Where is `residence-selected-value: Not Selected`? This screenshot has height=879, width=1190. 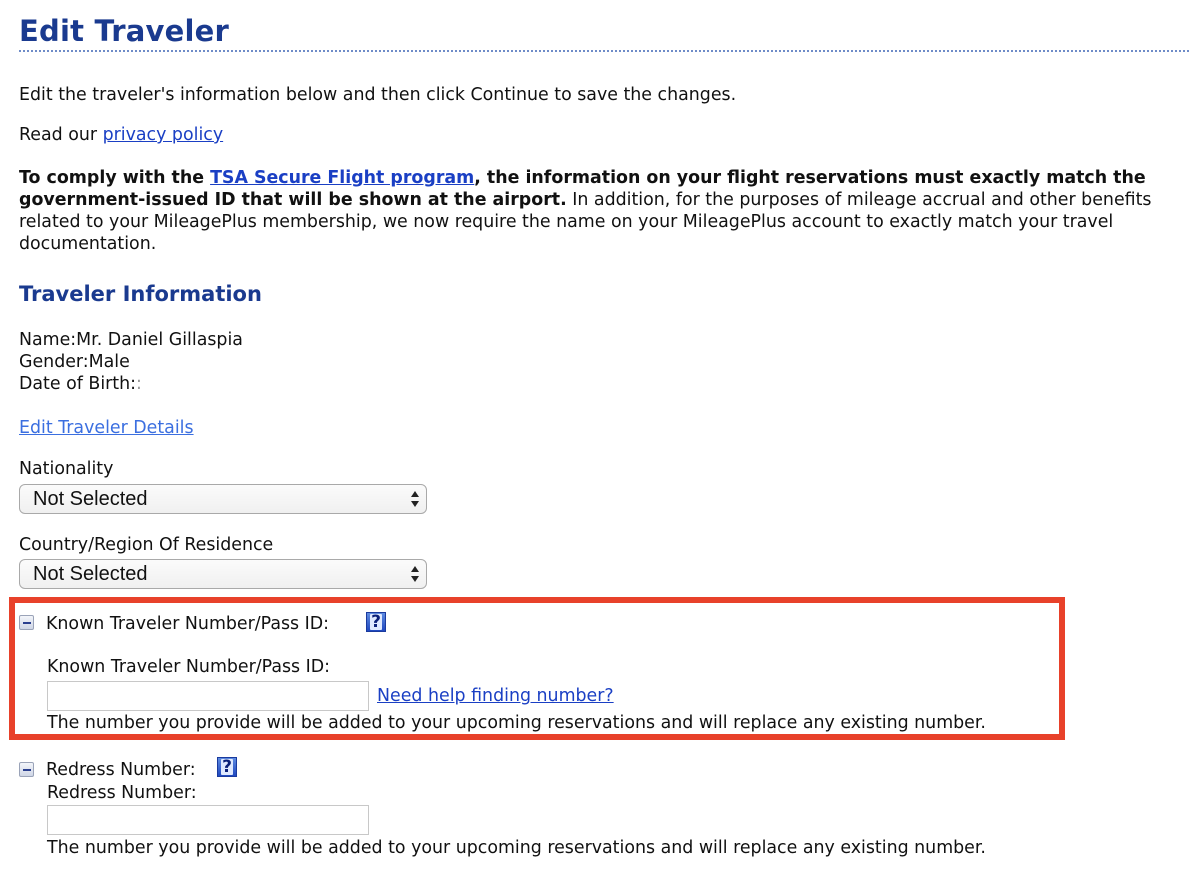 residence-selected-value: Not Selected is located at coordinates (90, 574).